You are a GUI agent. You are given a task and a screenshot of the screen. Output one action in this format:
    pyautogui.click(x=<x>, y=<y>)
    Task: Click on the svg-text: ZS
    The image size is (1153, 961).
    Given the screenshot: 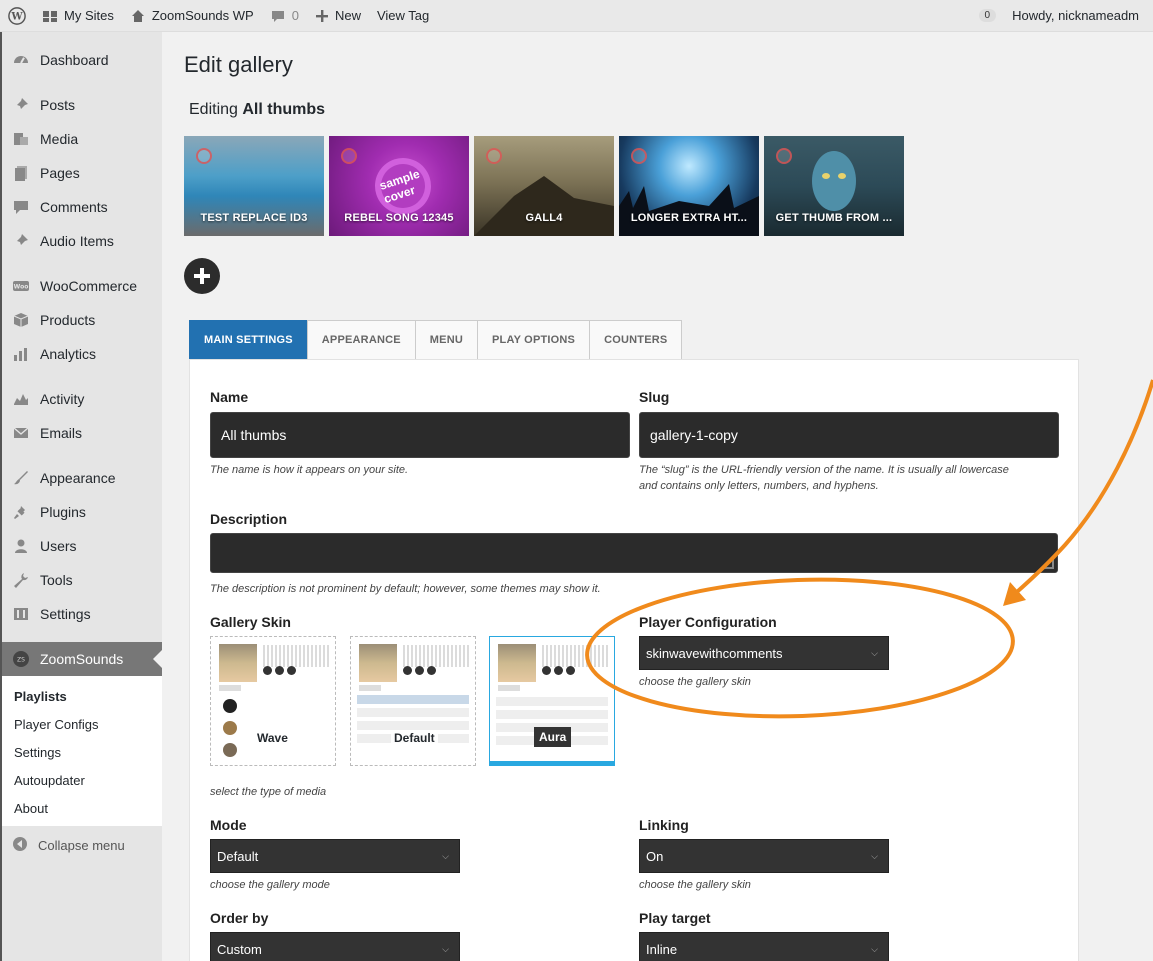 What is the action you would take?
    pyautogui.click(x=21, y=660)
    